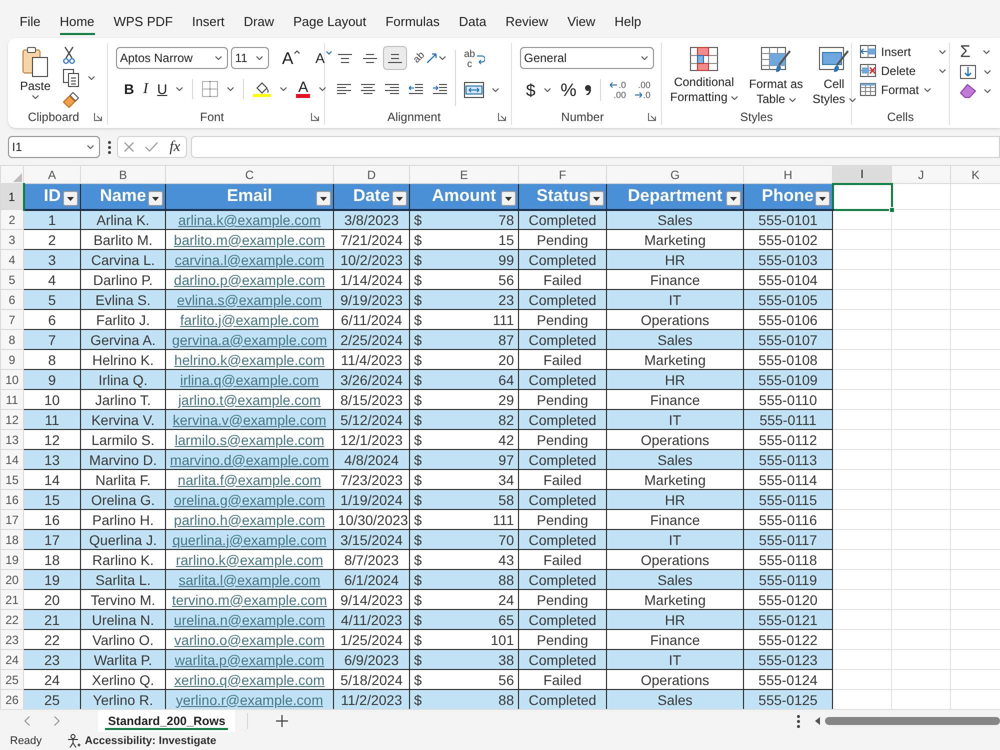 The height and width of the screenshot is (750, 1000). What do you see at coordinates (903, 51) in the screenshot?
I see `insert-button: Insert` at bounding box center [903, 51].